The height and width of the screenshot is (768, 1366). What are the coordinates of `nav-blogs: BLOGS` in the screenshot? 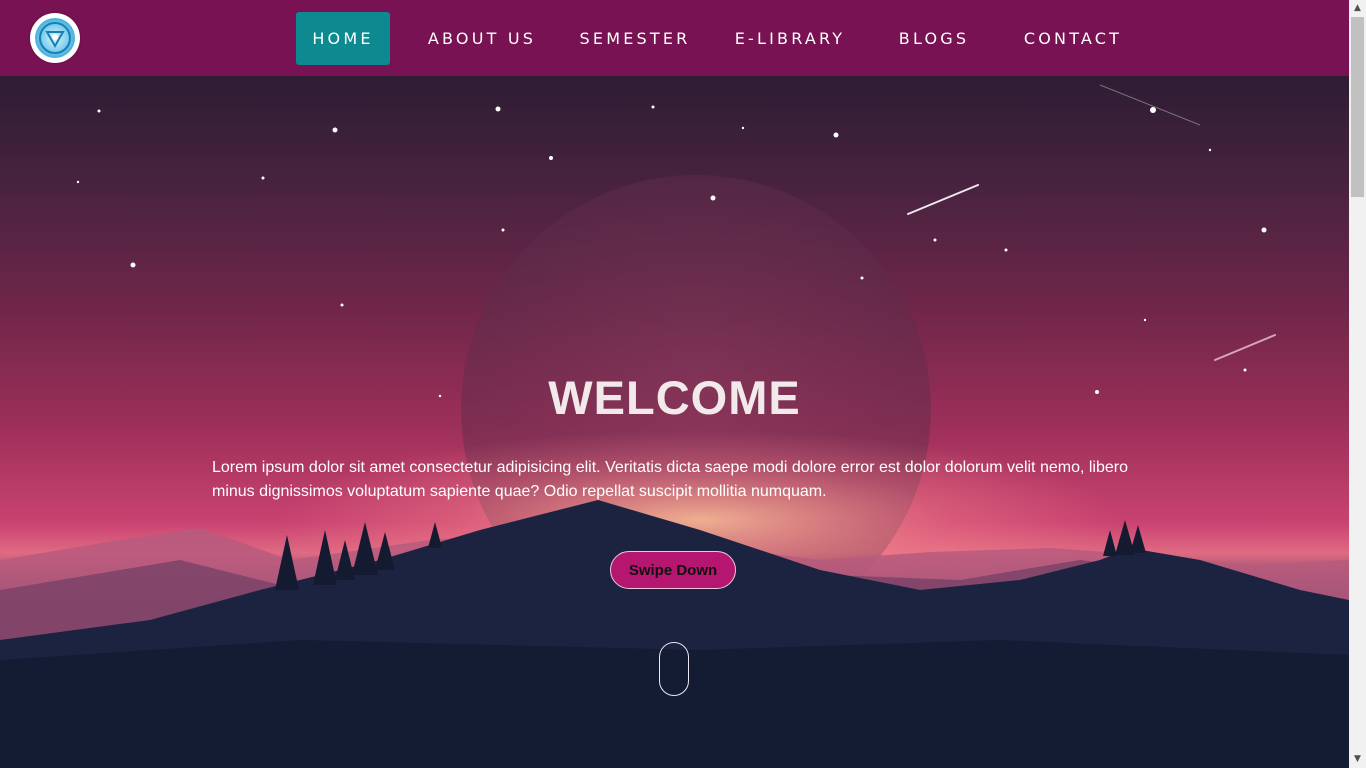 It's located at (934, 38).